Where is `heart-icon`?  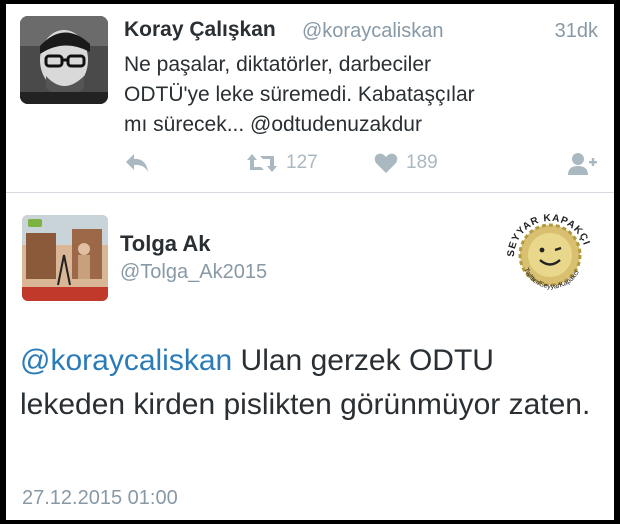 heart-icon is located at coordinates (386, 163).